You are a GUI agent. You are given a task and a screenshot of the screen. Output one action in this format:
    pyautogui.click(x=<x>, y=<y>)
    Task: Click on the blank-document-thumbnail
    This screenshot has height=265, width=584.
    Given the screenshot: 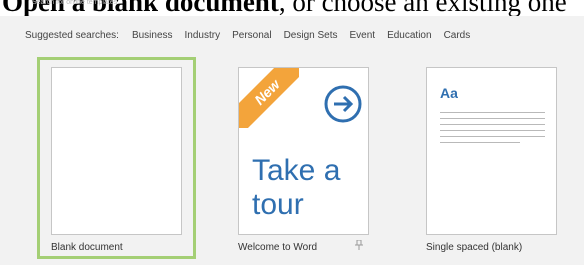 What is the action you would take?
    pyautogui.click(x=116, y=151)
    